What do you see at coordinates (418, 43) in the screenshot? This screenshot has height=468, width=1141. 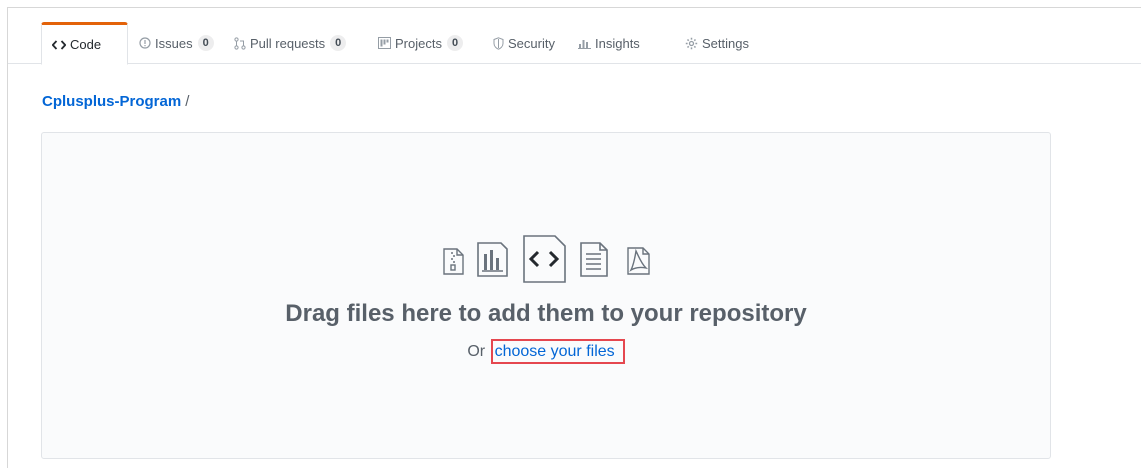 I see `tab-projects-label: Projects` at bounding box center [418, 43].